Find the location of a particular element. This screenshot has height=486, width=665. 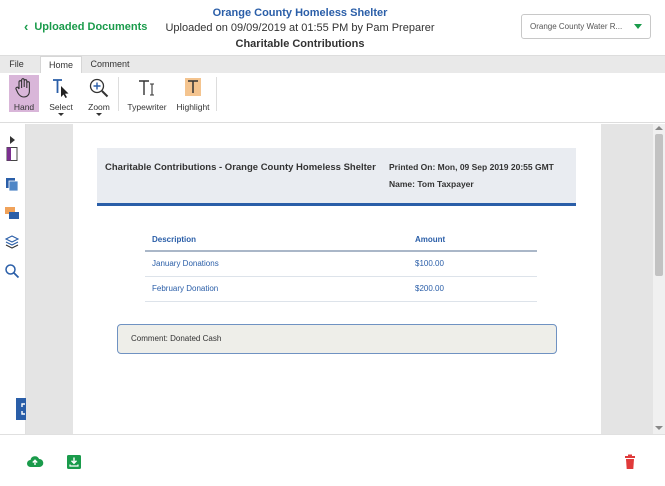

zoom-tool-label: Zoom is located at coordinates (99, 107).